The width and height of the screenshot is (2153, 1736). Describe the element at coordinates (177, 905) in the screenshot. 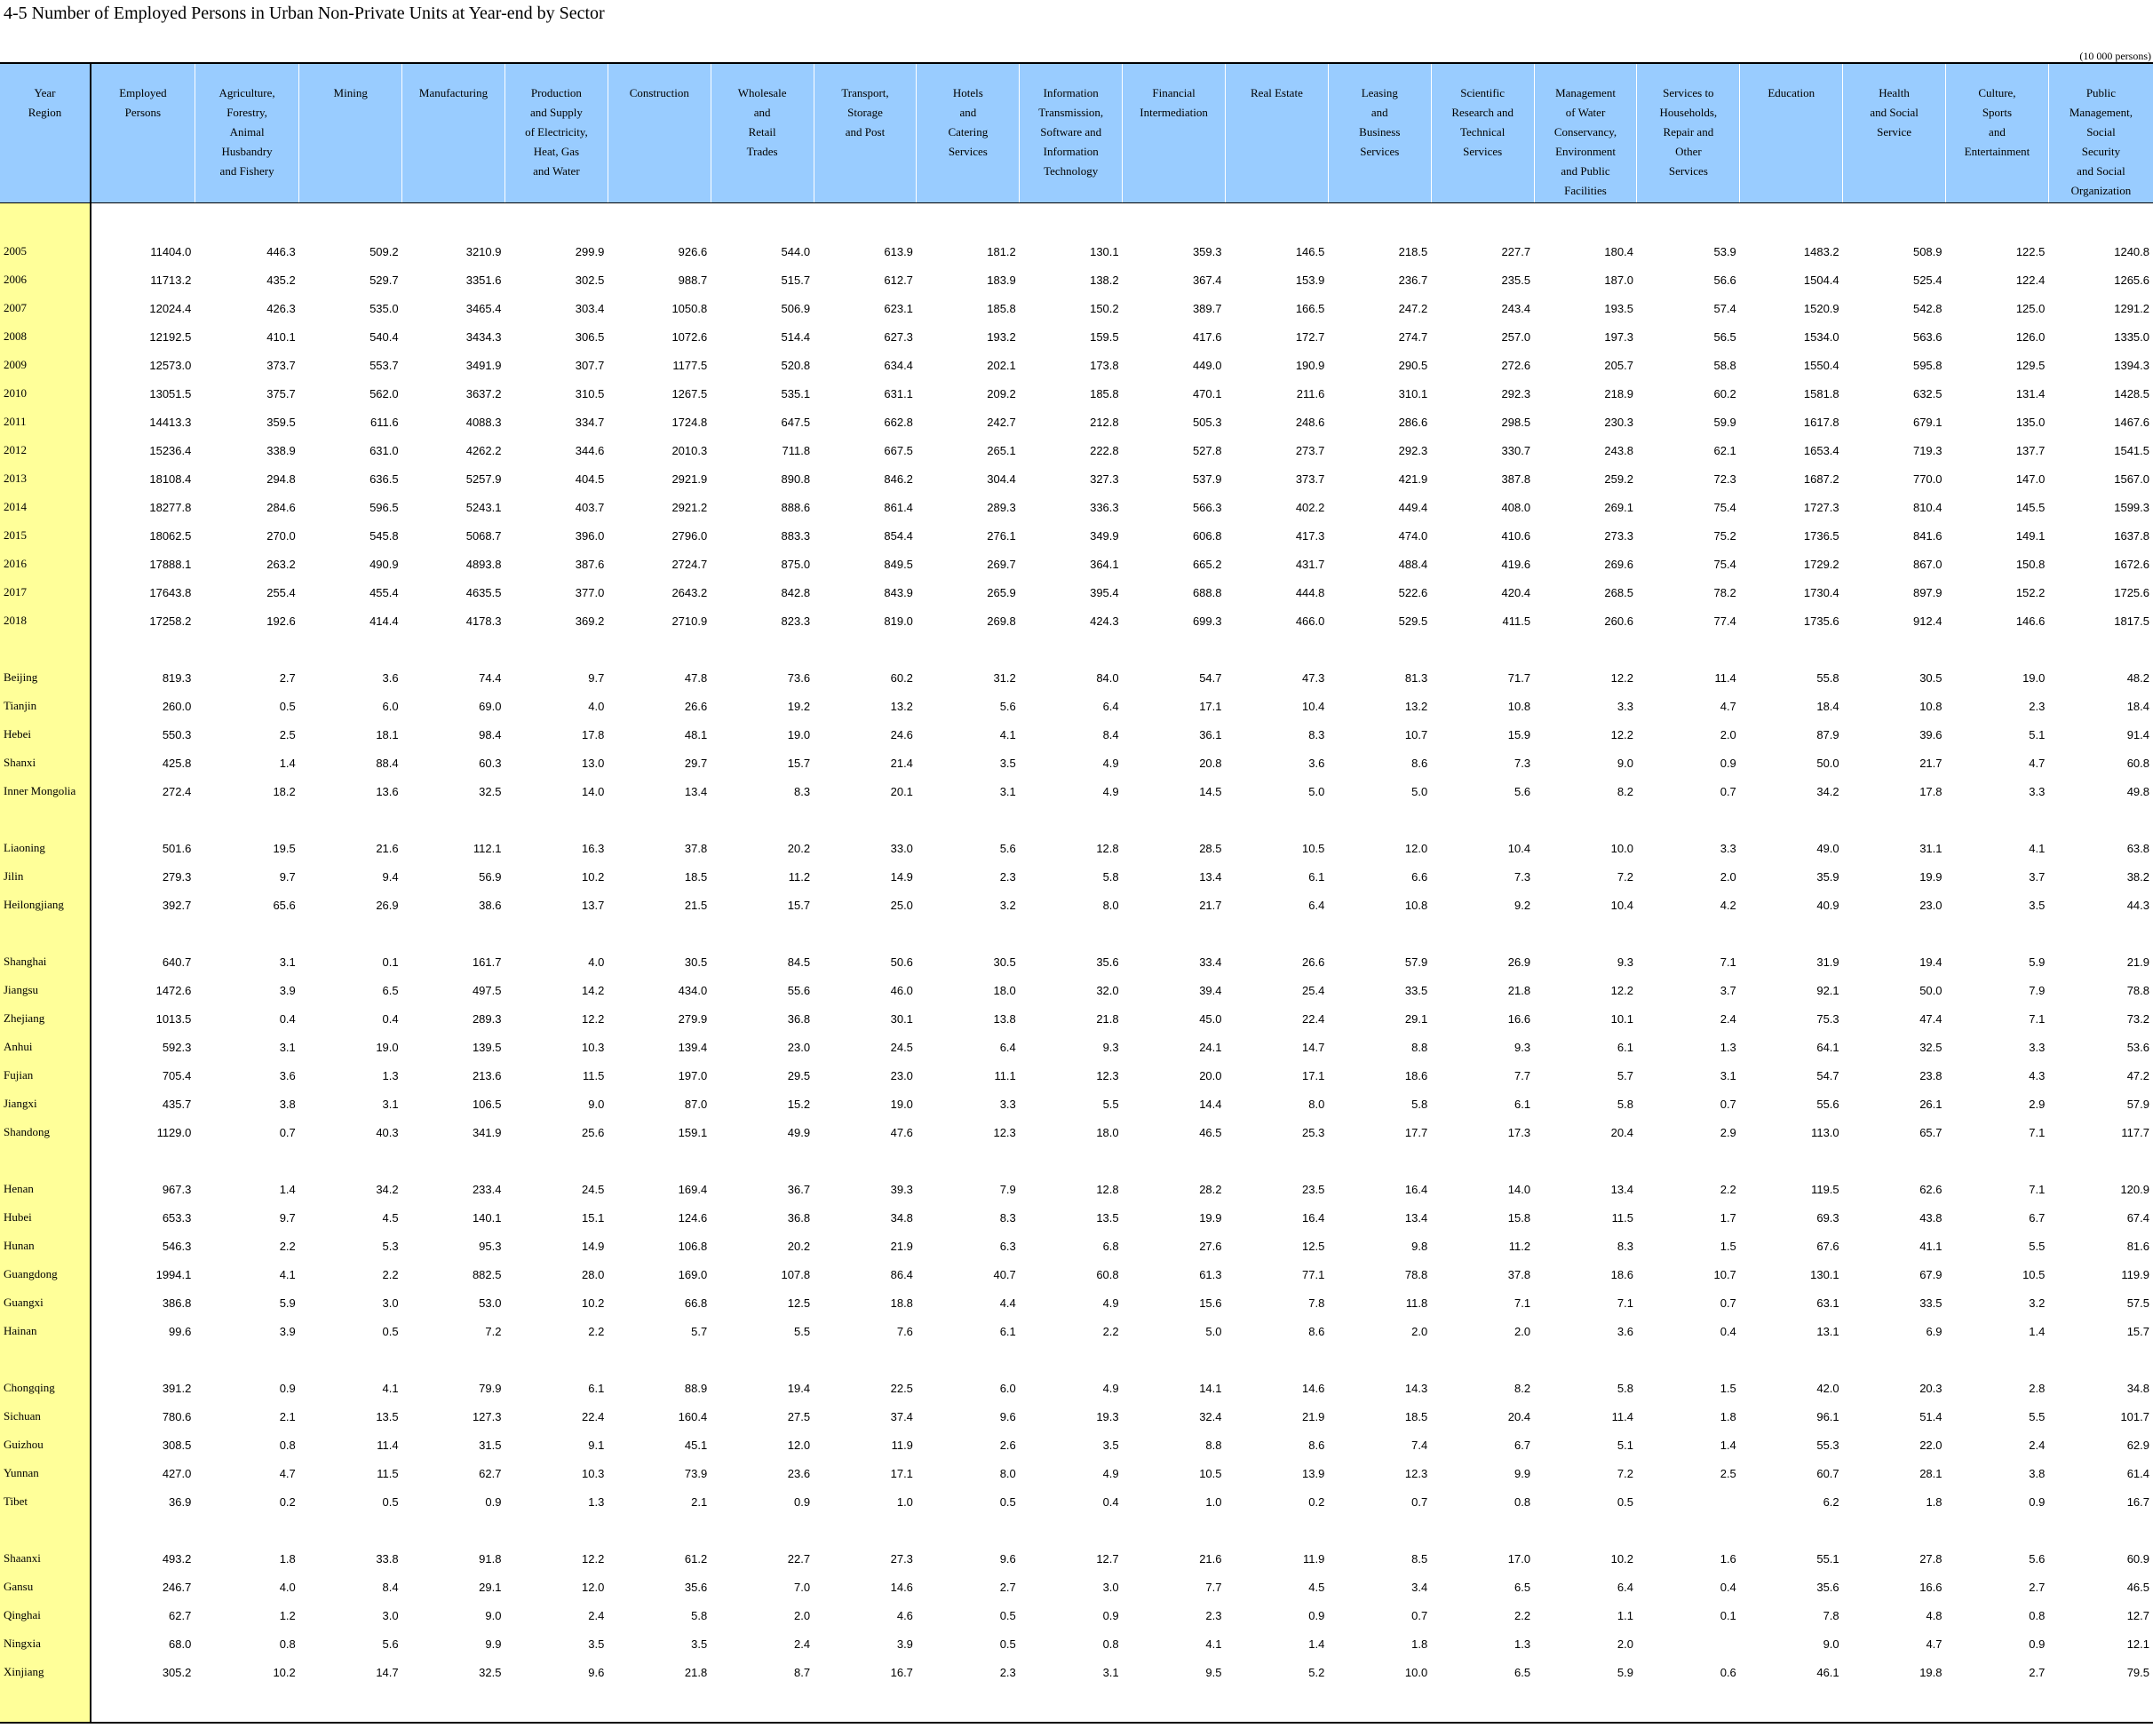

I see `table-cell: 392.7` at that location.